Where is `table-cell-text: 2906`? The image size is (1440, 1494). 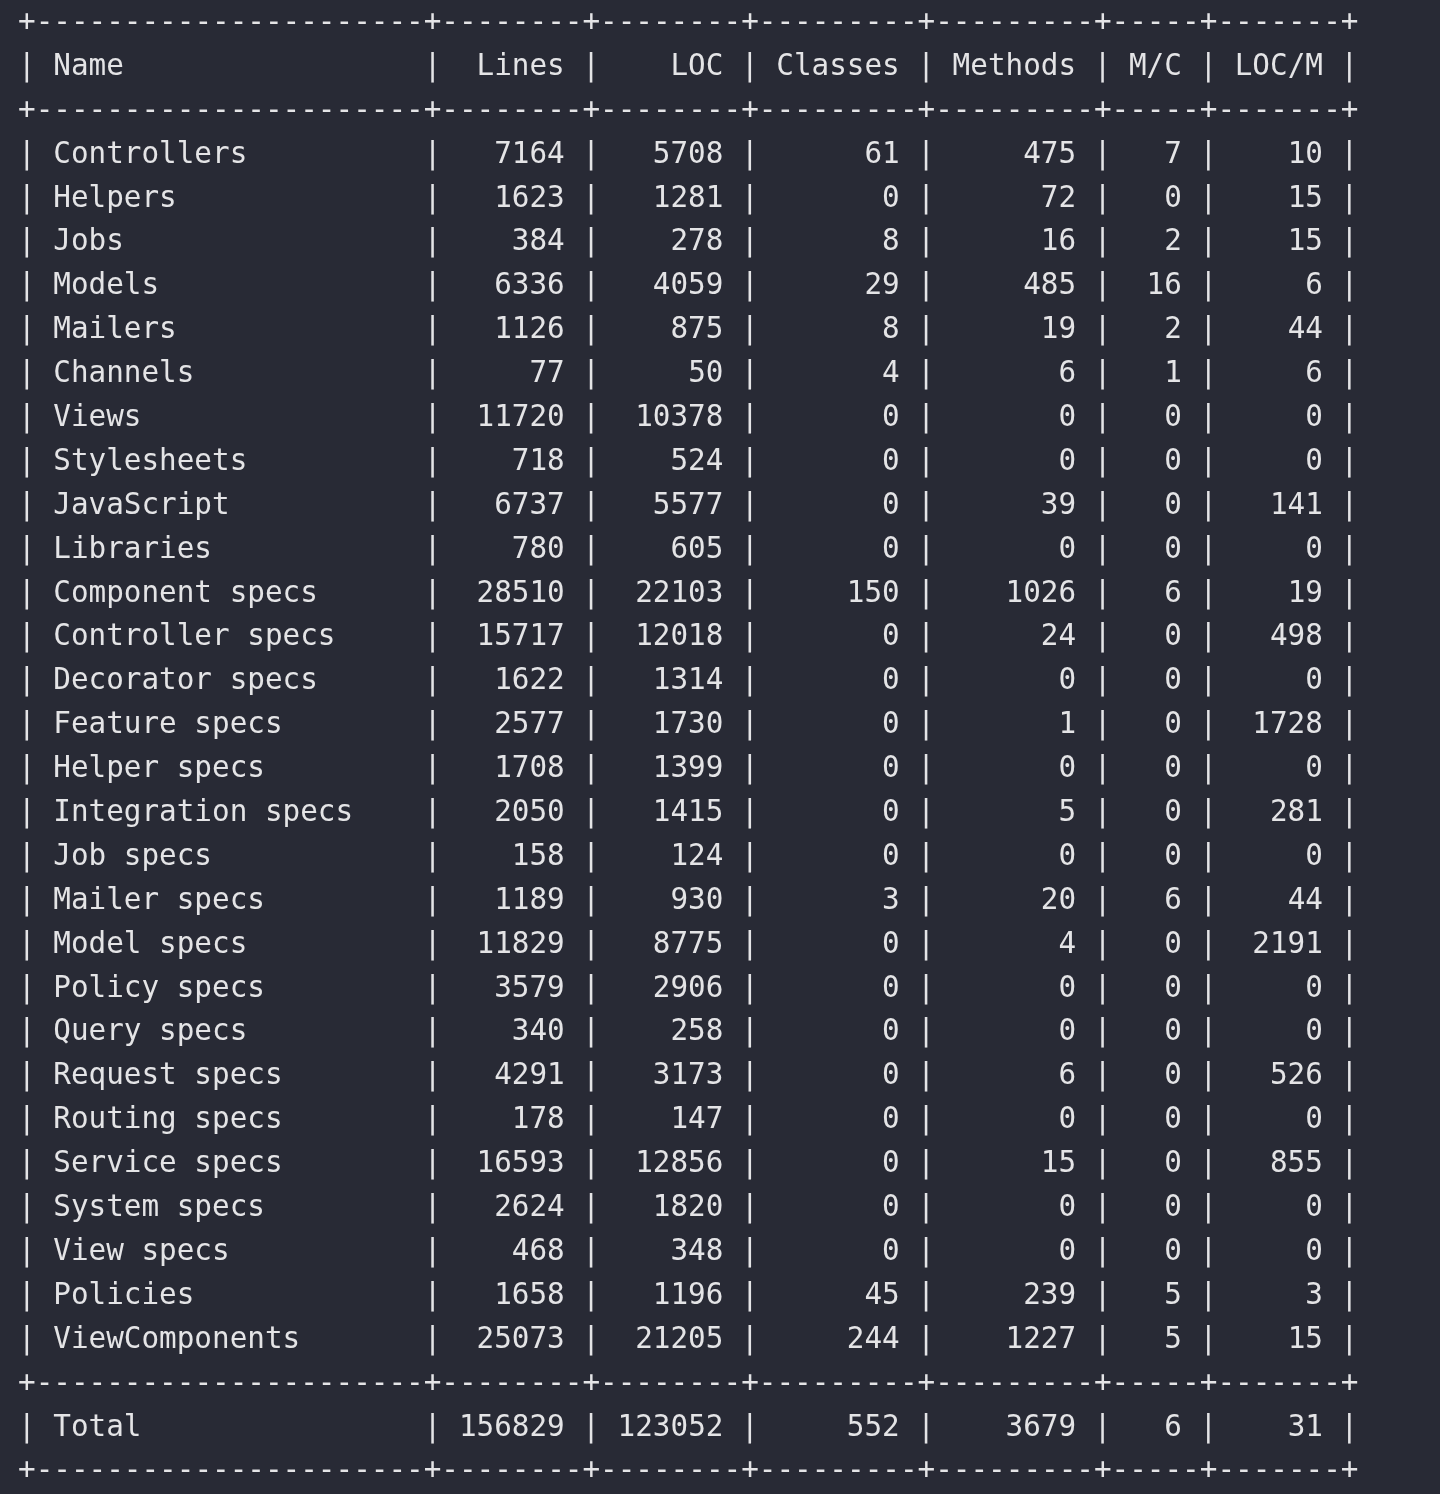
table-cell-text: 2906 is located at coordinates (687, 987).